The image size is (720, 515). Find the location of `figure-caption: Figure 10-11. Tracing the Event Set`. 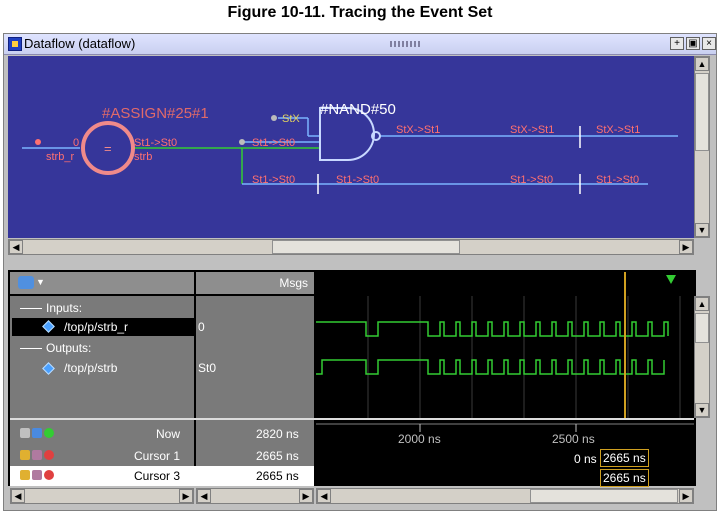

figure-caption: Figure 10-11. Tracing the Event Set is located at coordinates (360, 12).